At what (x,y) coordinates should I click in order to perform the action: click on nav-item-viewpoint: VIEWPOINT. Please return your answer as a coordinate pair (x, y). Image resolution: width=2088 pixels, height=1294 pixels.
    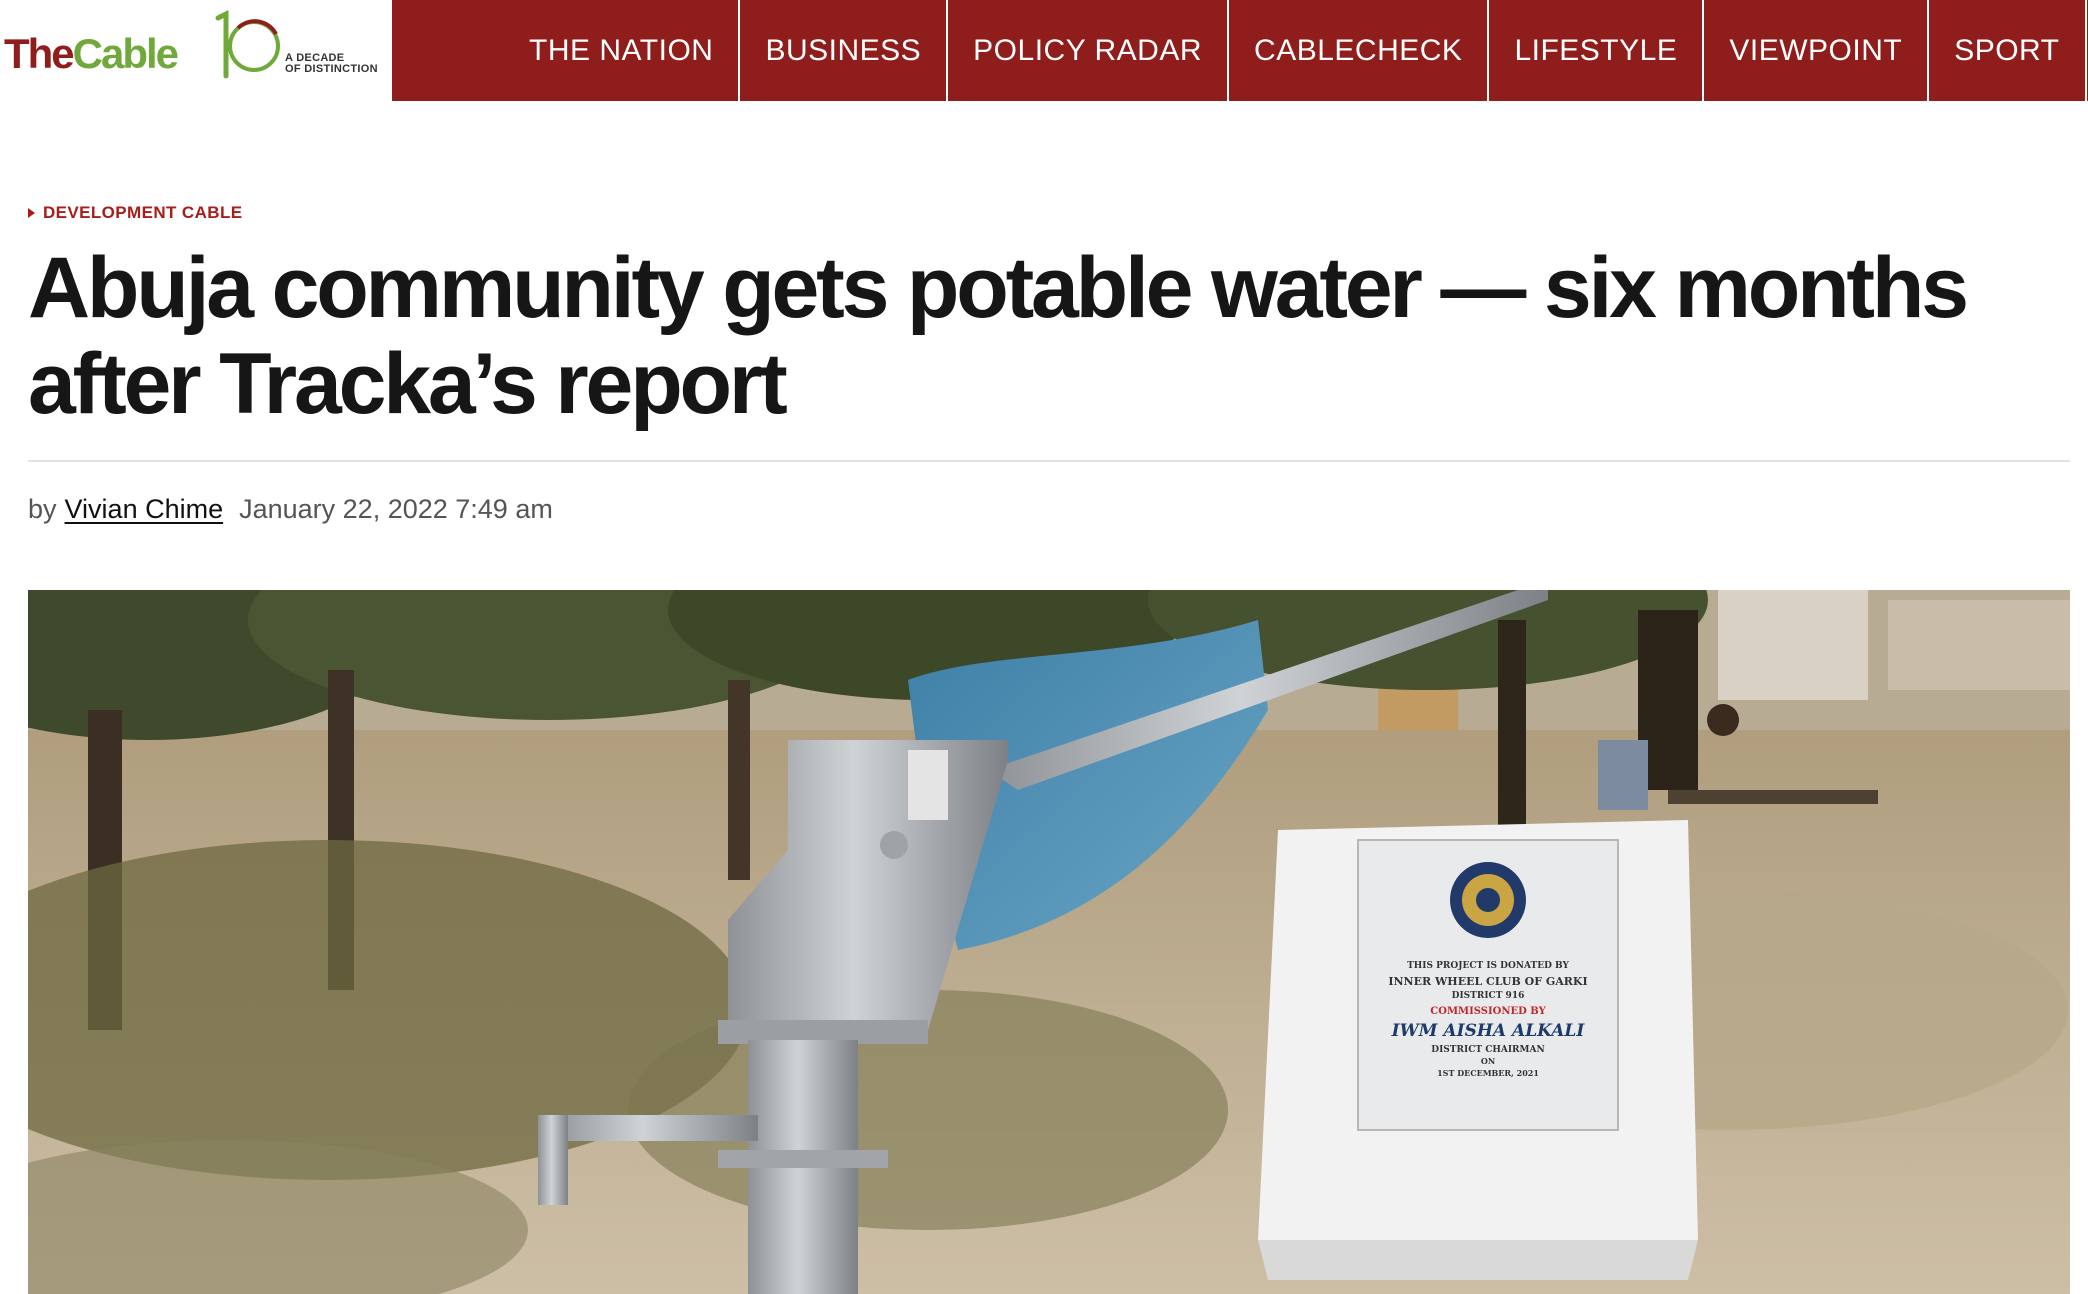
    Looking at the image, I should click on (1817, 50).